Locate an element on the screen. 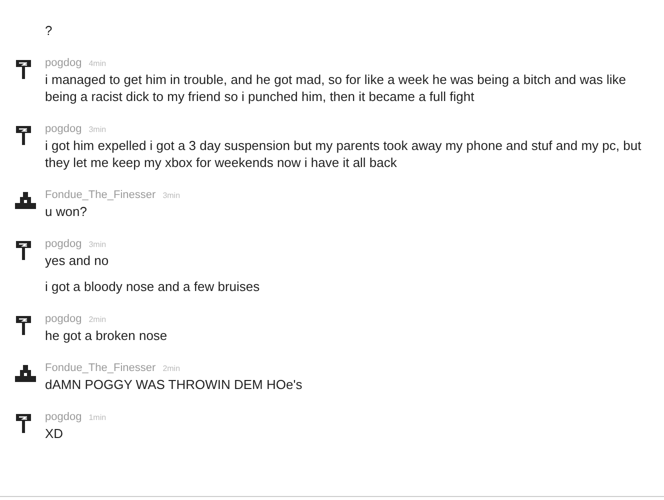 The image size is (664, 500). message-text: i managed to get him in trouble, and he got mad, so for like a week he was being a bitch and was like being a racist dick to my friend so i punched him, then it became a full fight is located at coordinates (335, 88).